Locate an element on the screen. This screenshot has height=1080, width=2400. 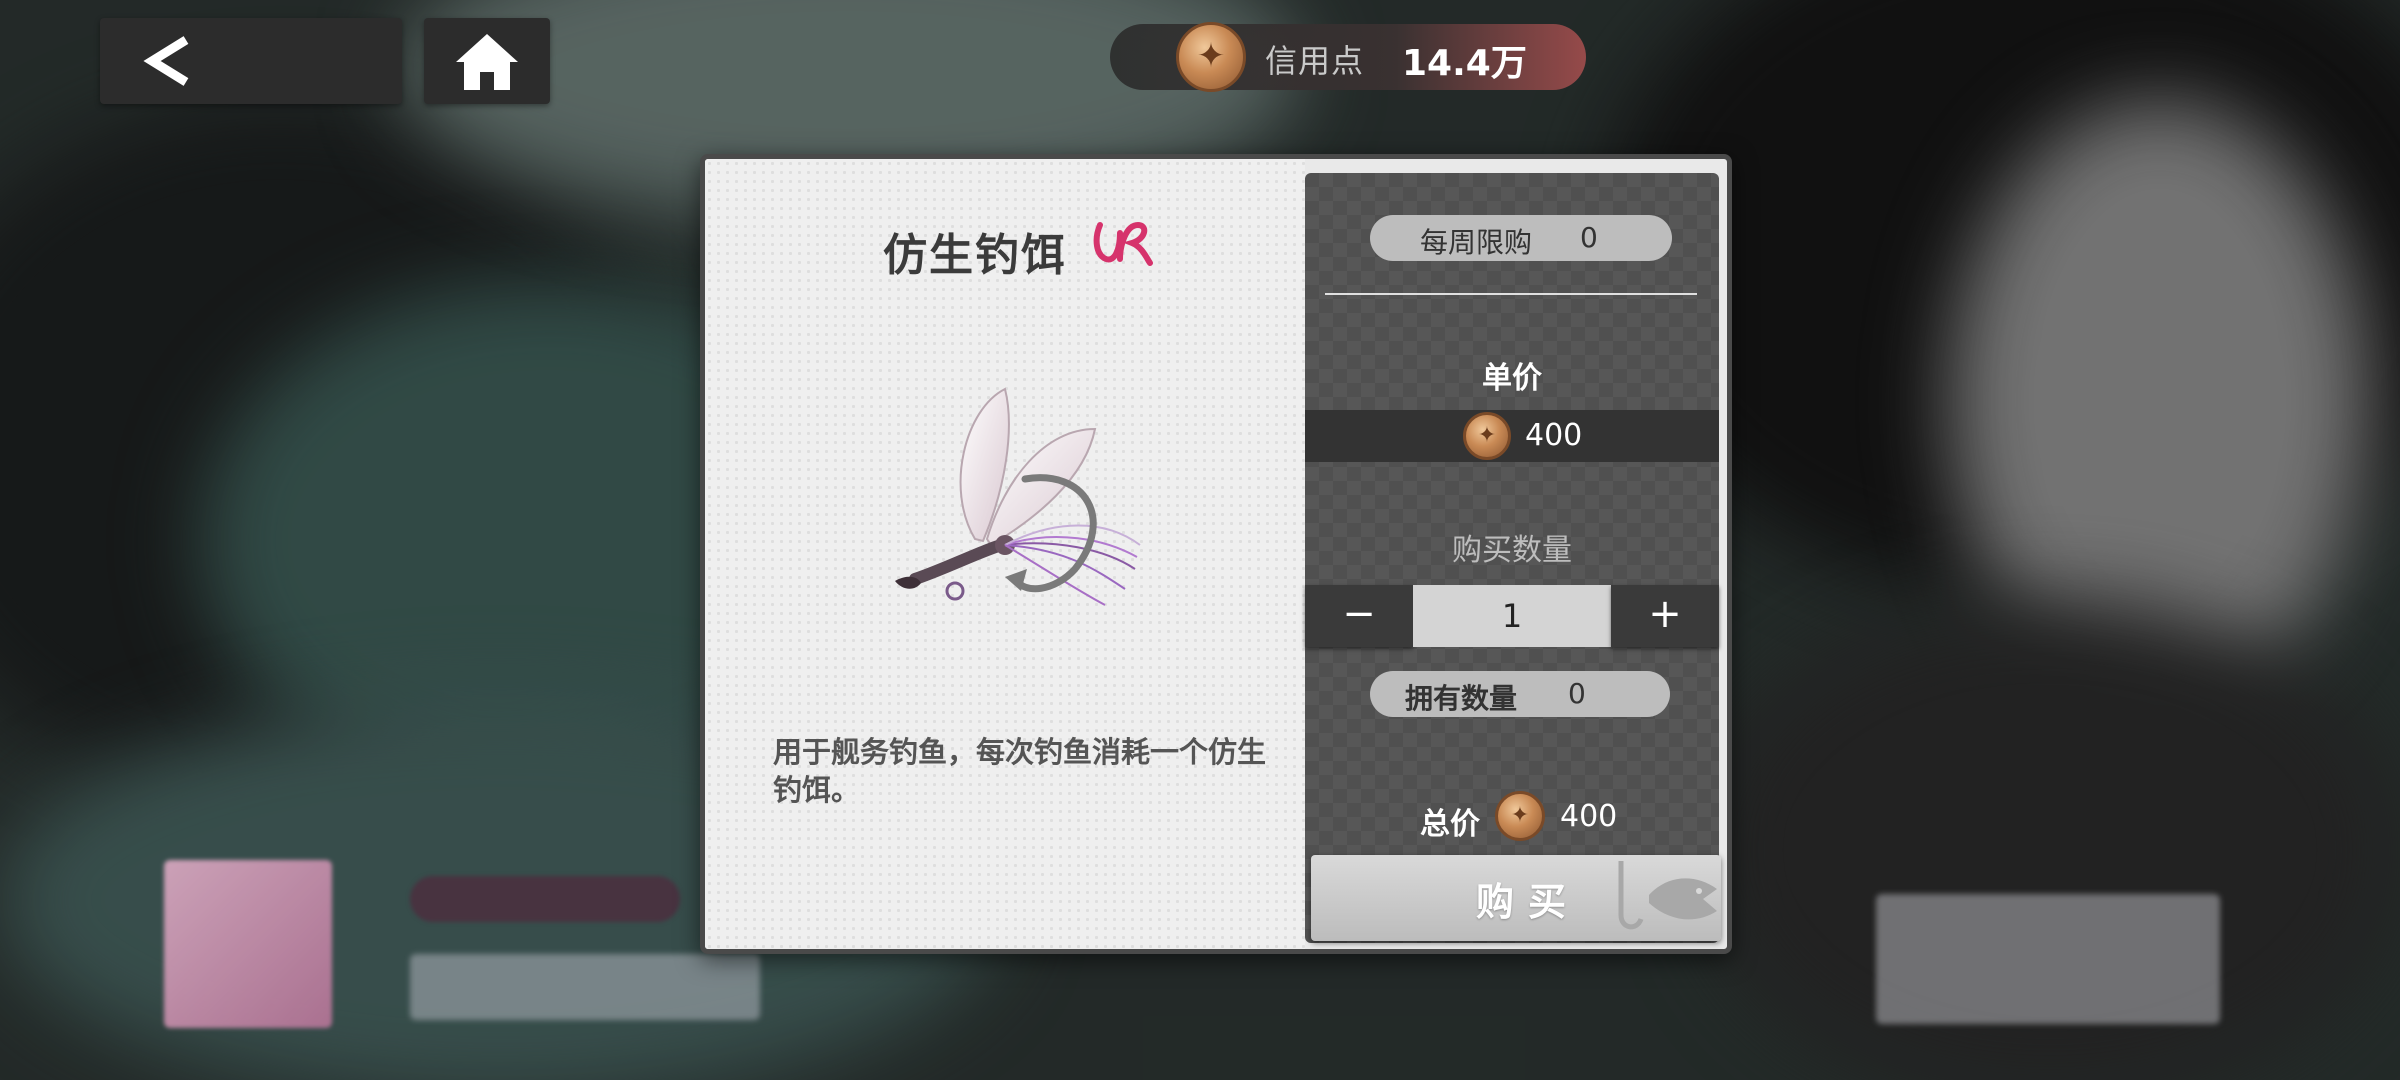
increase-quantity-button: + is located at coordinates (1665, 616).